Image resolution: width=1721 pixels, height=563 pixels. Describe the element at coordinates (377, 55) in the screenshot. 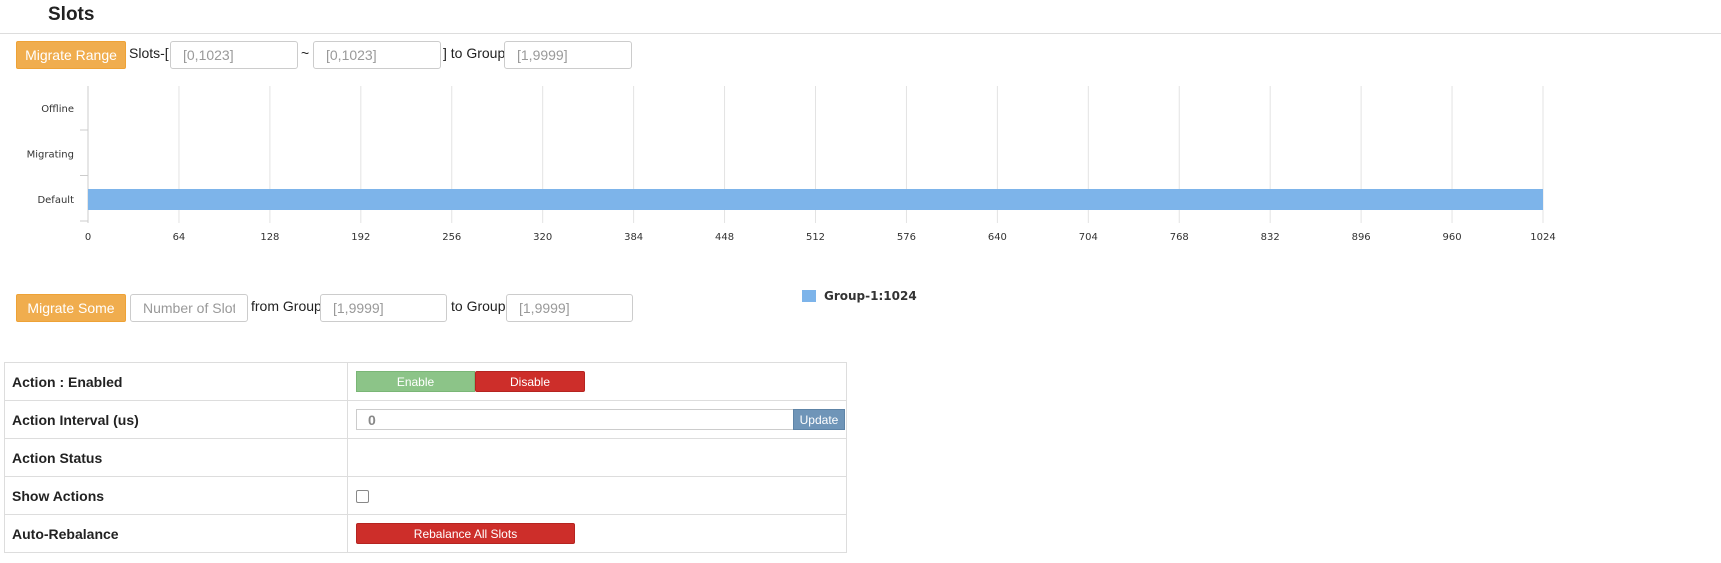

I see `slot-to-input` at that location.